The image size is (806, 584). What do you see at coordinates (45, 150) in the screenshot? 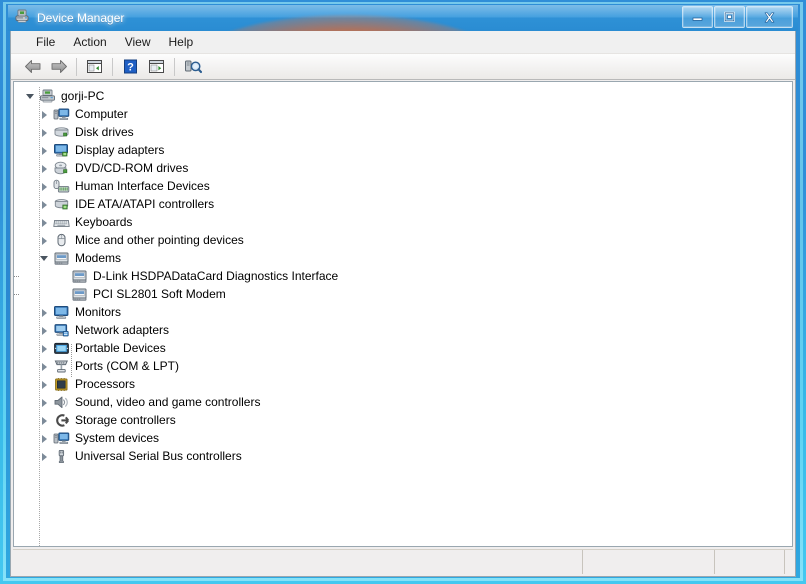
I see `expander-display-adapters-icon` at bounding box center [45, 150].